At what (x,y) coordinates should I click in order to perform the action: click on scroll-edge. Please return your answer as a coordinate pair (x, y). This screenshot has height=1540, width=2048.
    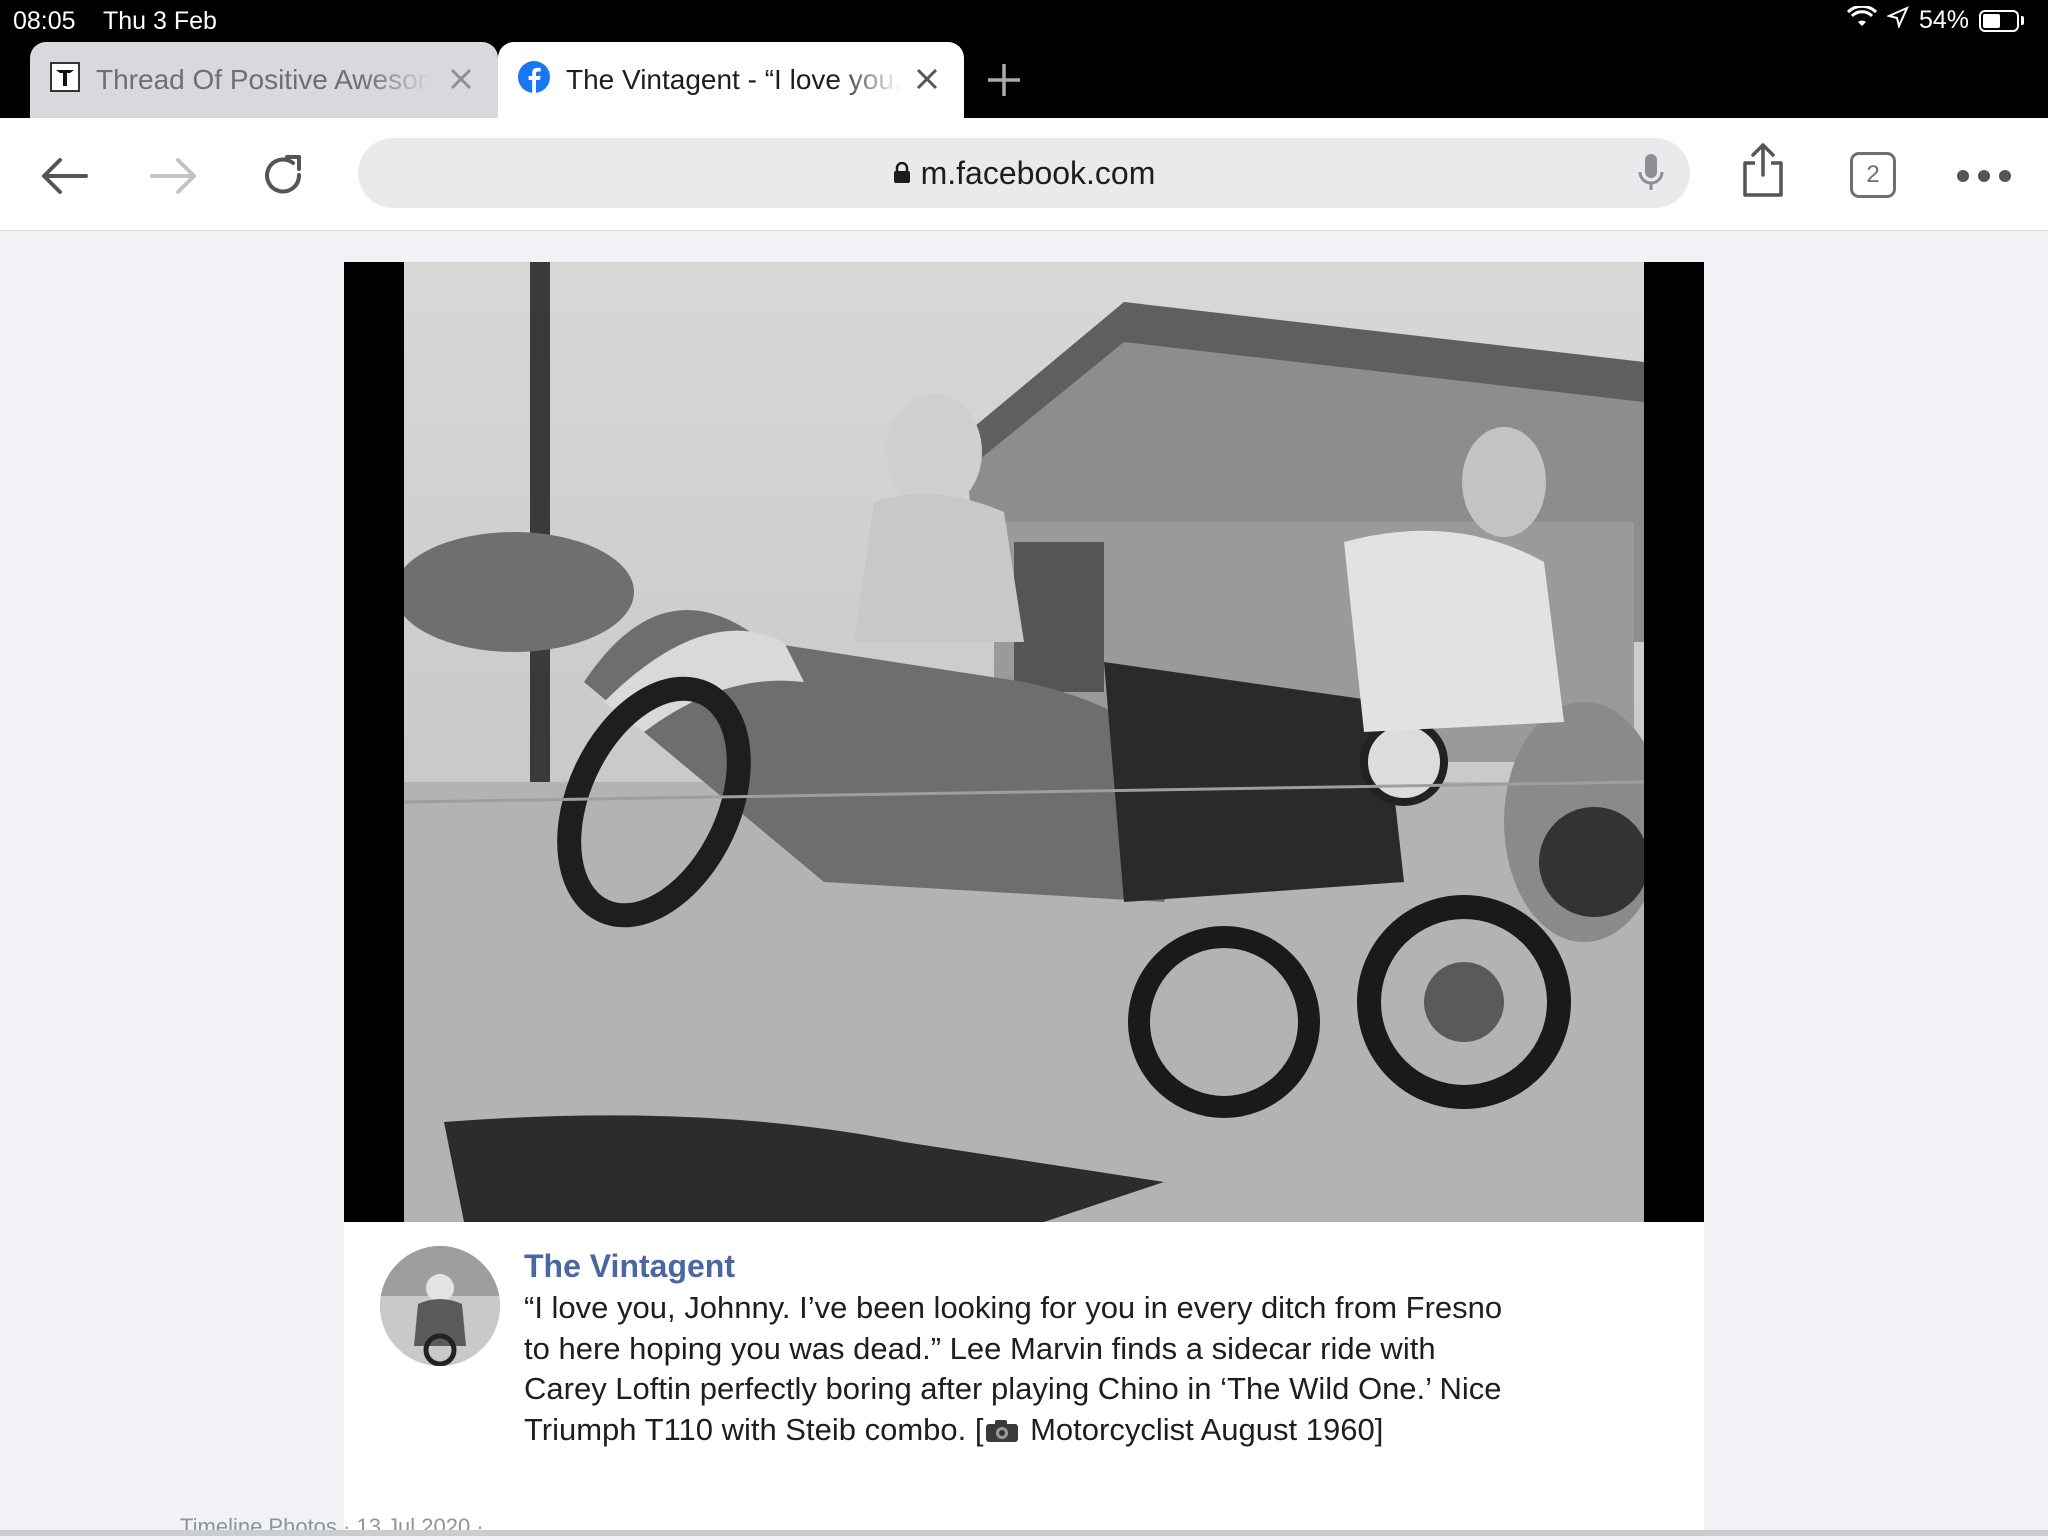
    Looking at the image, I should click on (1024, 1533).